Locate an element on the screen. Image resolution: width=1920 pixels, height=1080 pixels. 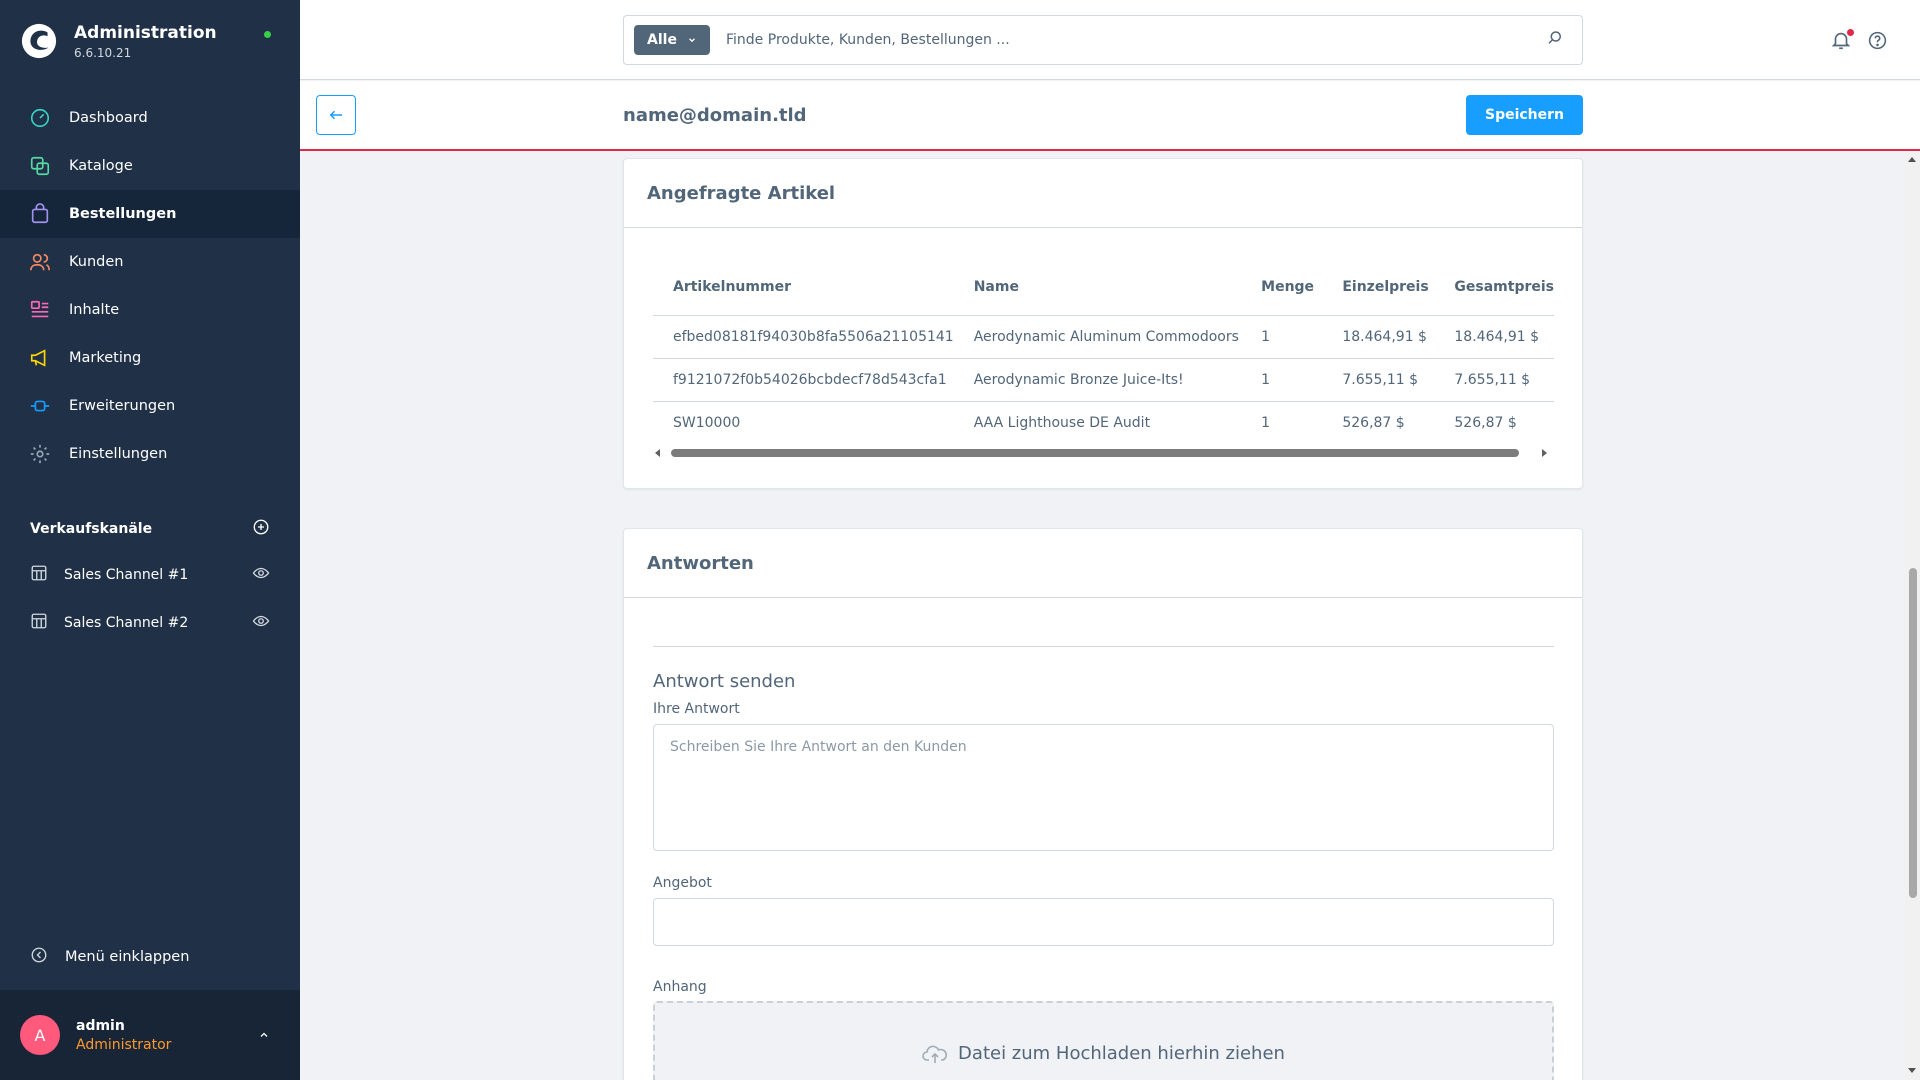
chevron-up-icon is located at coordinates (264, 1035).